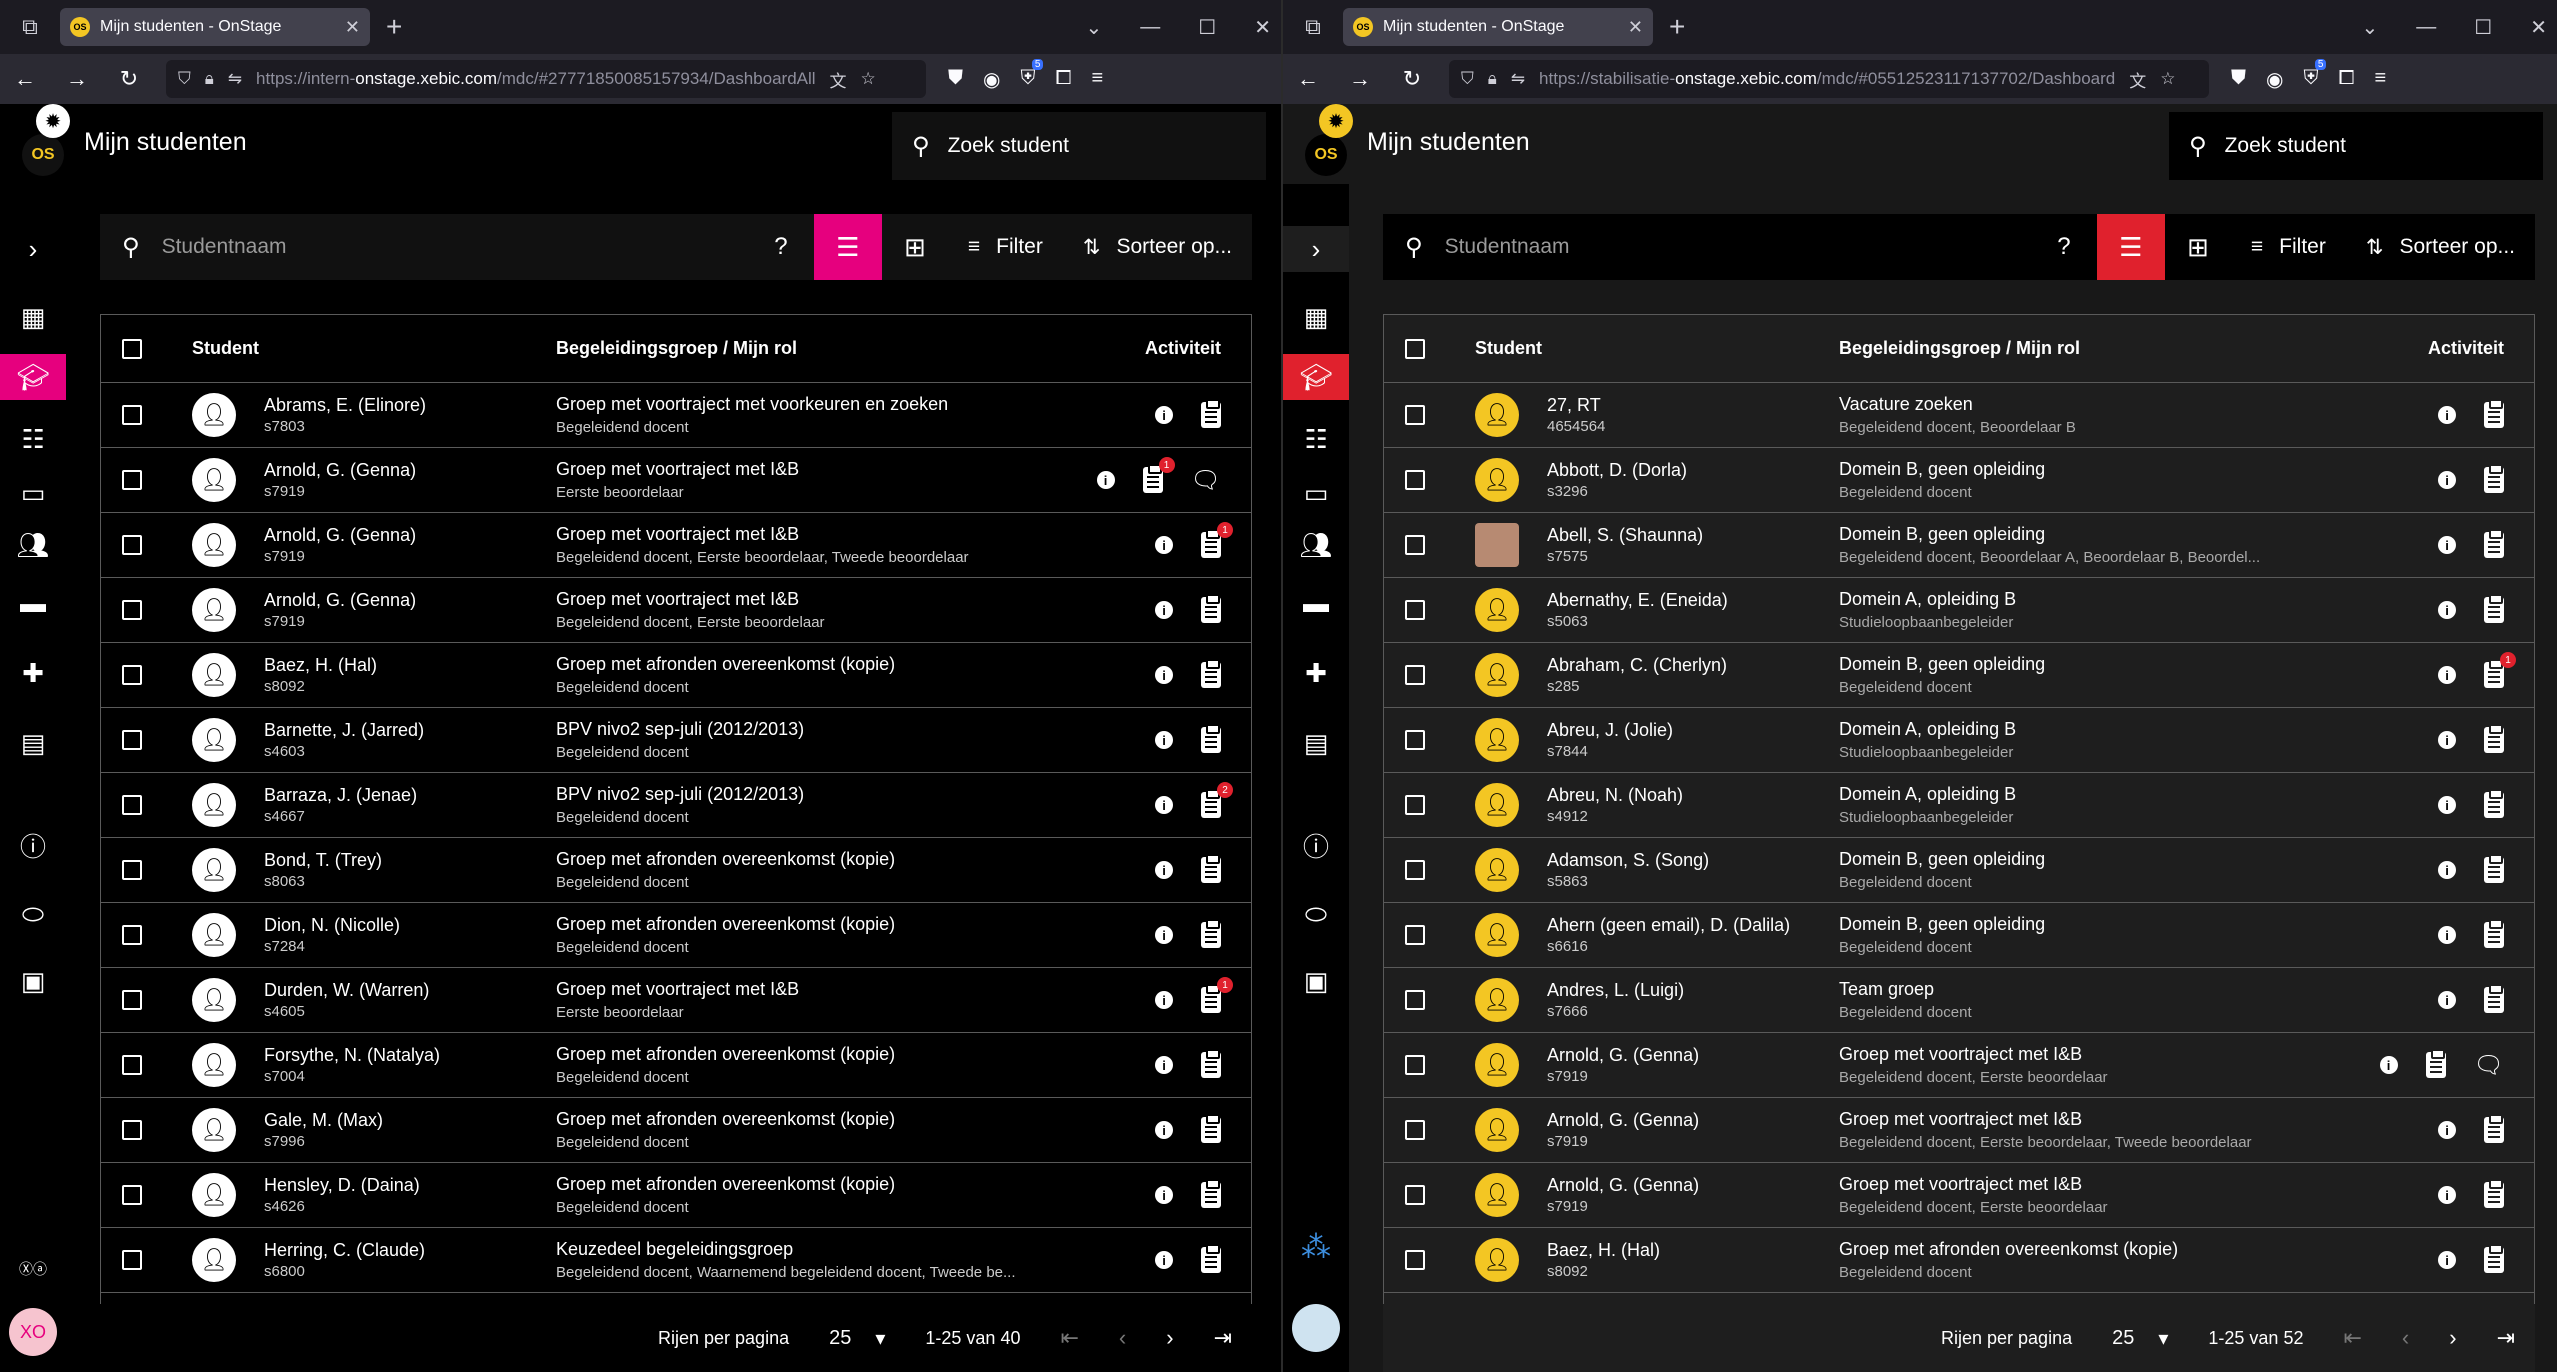 The image size is (2557, 1372). What do you see at coordinates (410, 665) in the screenshot?
I see `student-name: Baez, H. (Hal)` at bounding box center [410, 665].